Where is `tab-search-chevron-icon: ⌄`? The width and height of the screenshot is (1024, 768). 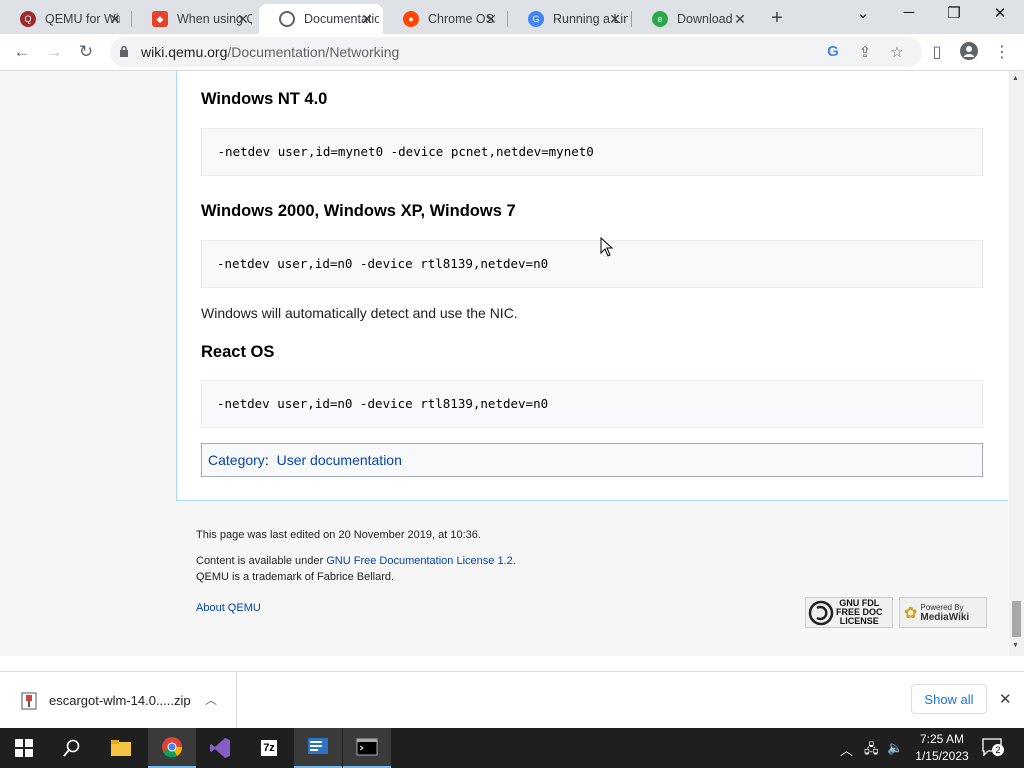
tab-search-chevron-icon: ⌄ is located at coordinates (863, 13).